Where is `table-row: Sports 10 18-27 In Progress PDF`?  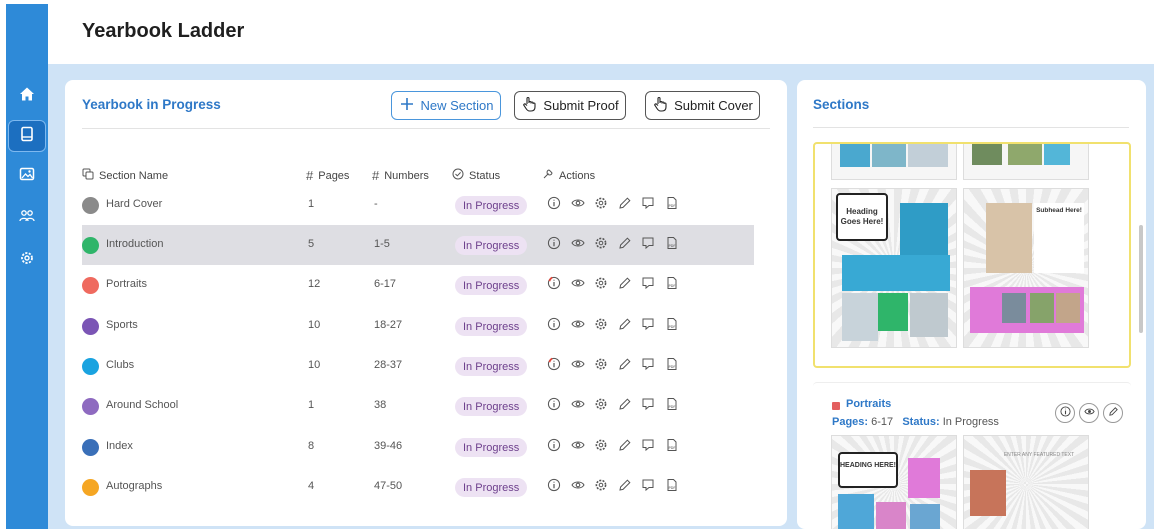
table-row: Sports 10 18-27 In Progress PDF is located at coordinates (418, 326).